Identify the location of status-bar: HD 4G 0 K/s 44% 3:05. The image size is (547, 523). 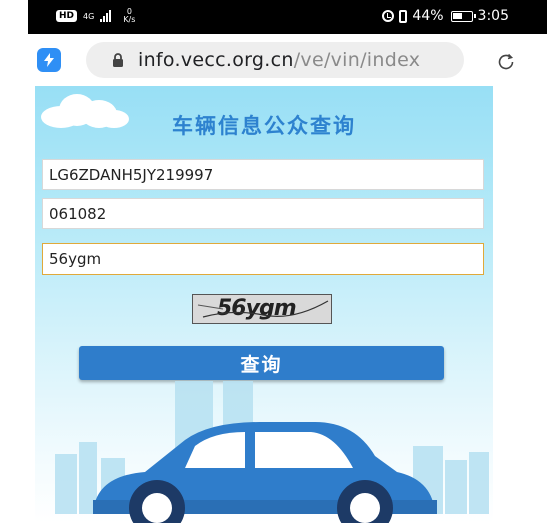
(287, 17).